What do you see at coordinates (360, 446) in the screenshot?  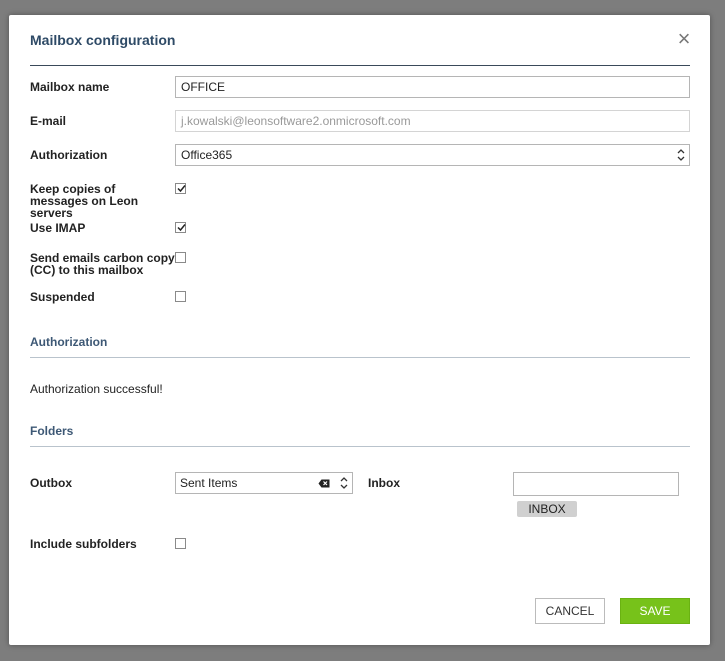 I see `folders-section-divider` at bounding box center [360, 446].